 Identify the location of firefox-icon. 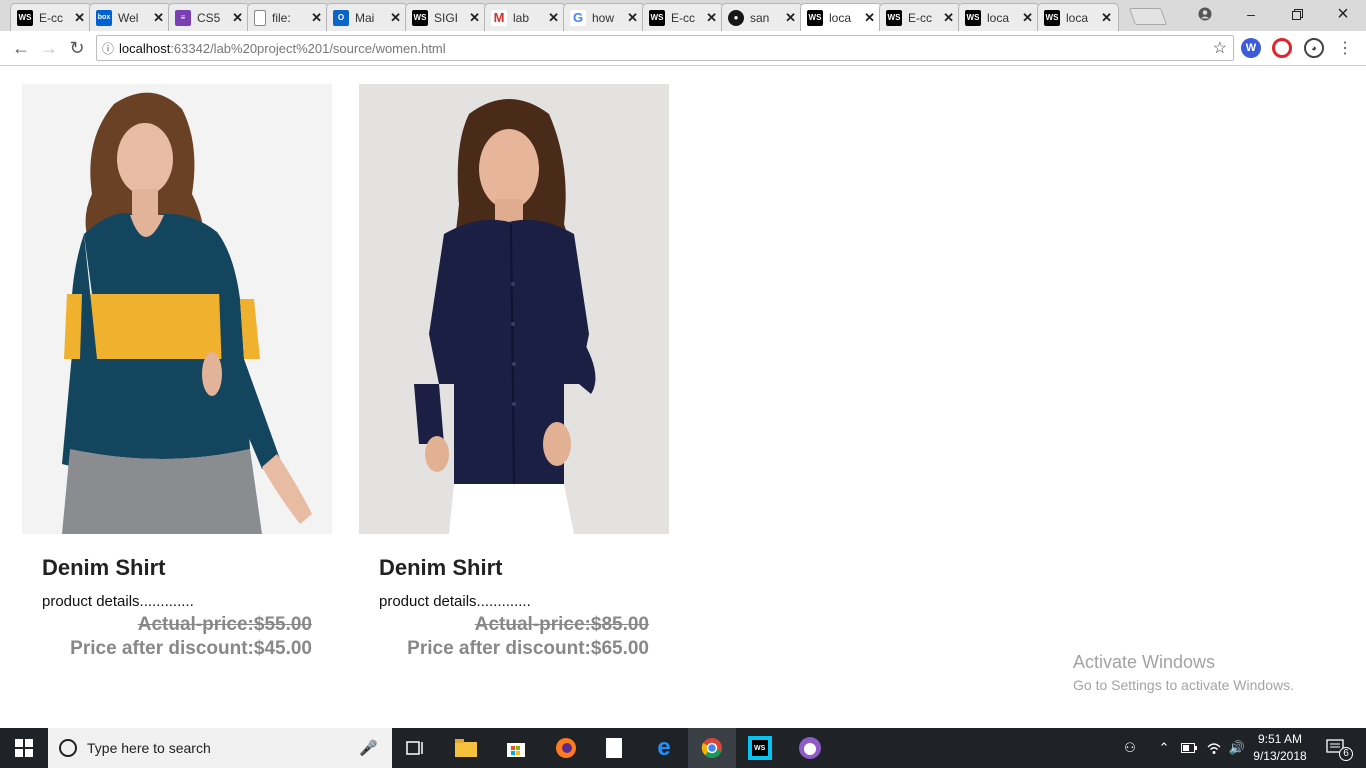
(566, 748).